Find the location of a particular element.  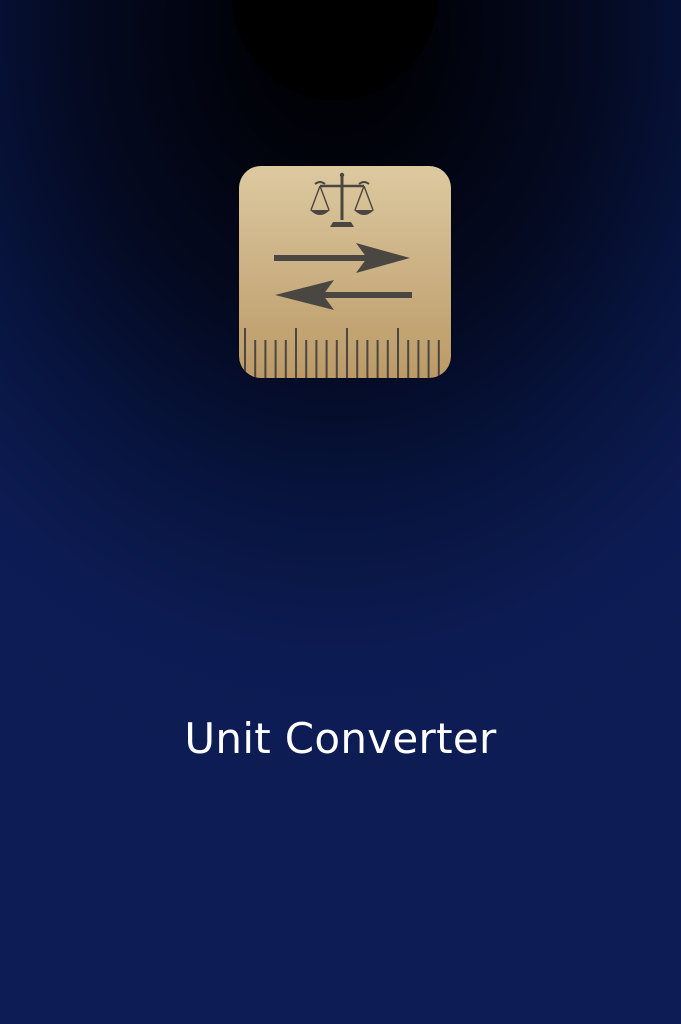

arrow-left-icon is located at coordinates (343, 295).